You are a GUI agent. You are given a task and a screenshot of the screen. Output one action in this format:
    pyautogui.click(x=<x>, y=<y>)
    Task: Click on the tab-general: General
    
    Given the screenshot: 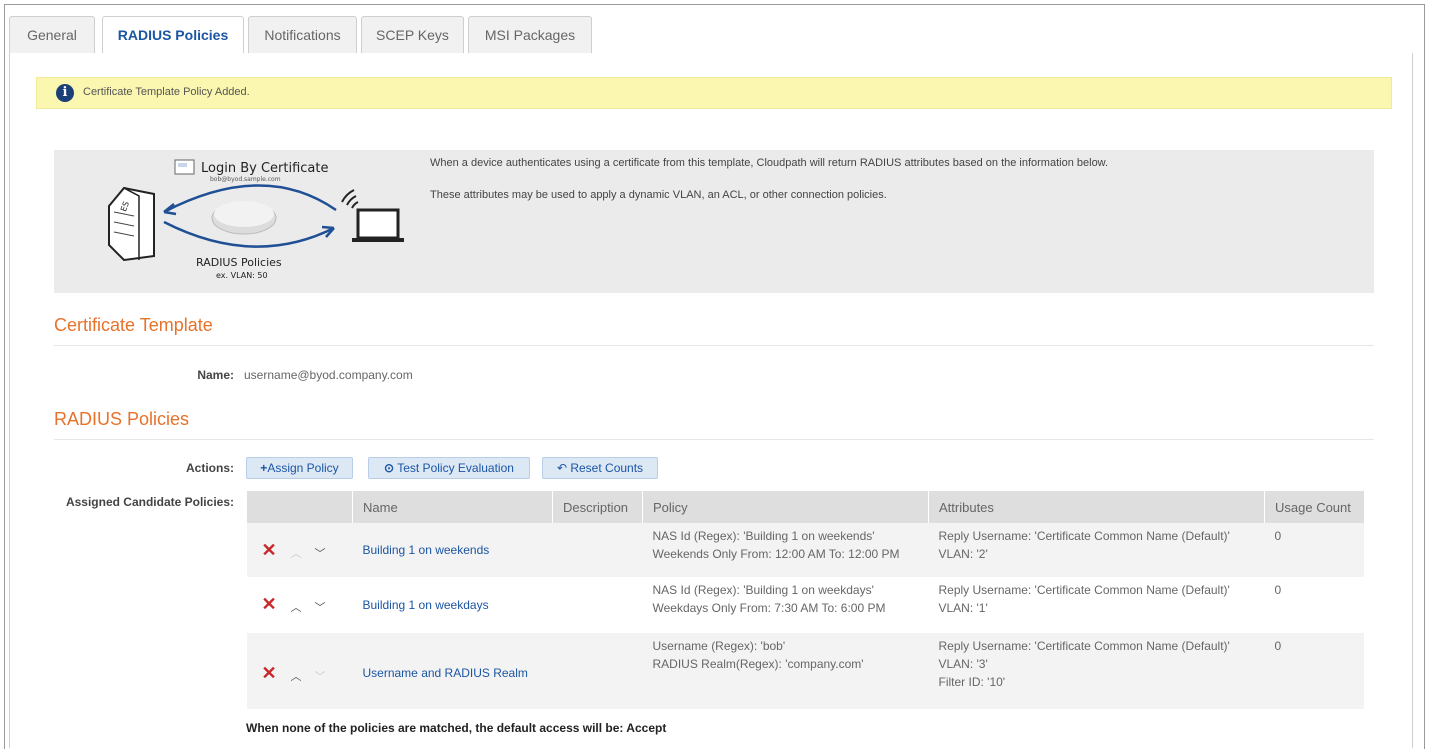 What is the action you would take?
    pyautogui.click(x=52, y=34)
    